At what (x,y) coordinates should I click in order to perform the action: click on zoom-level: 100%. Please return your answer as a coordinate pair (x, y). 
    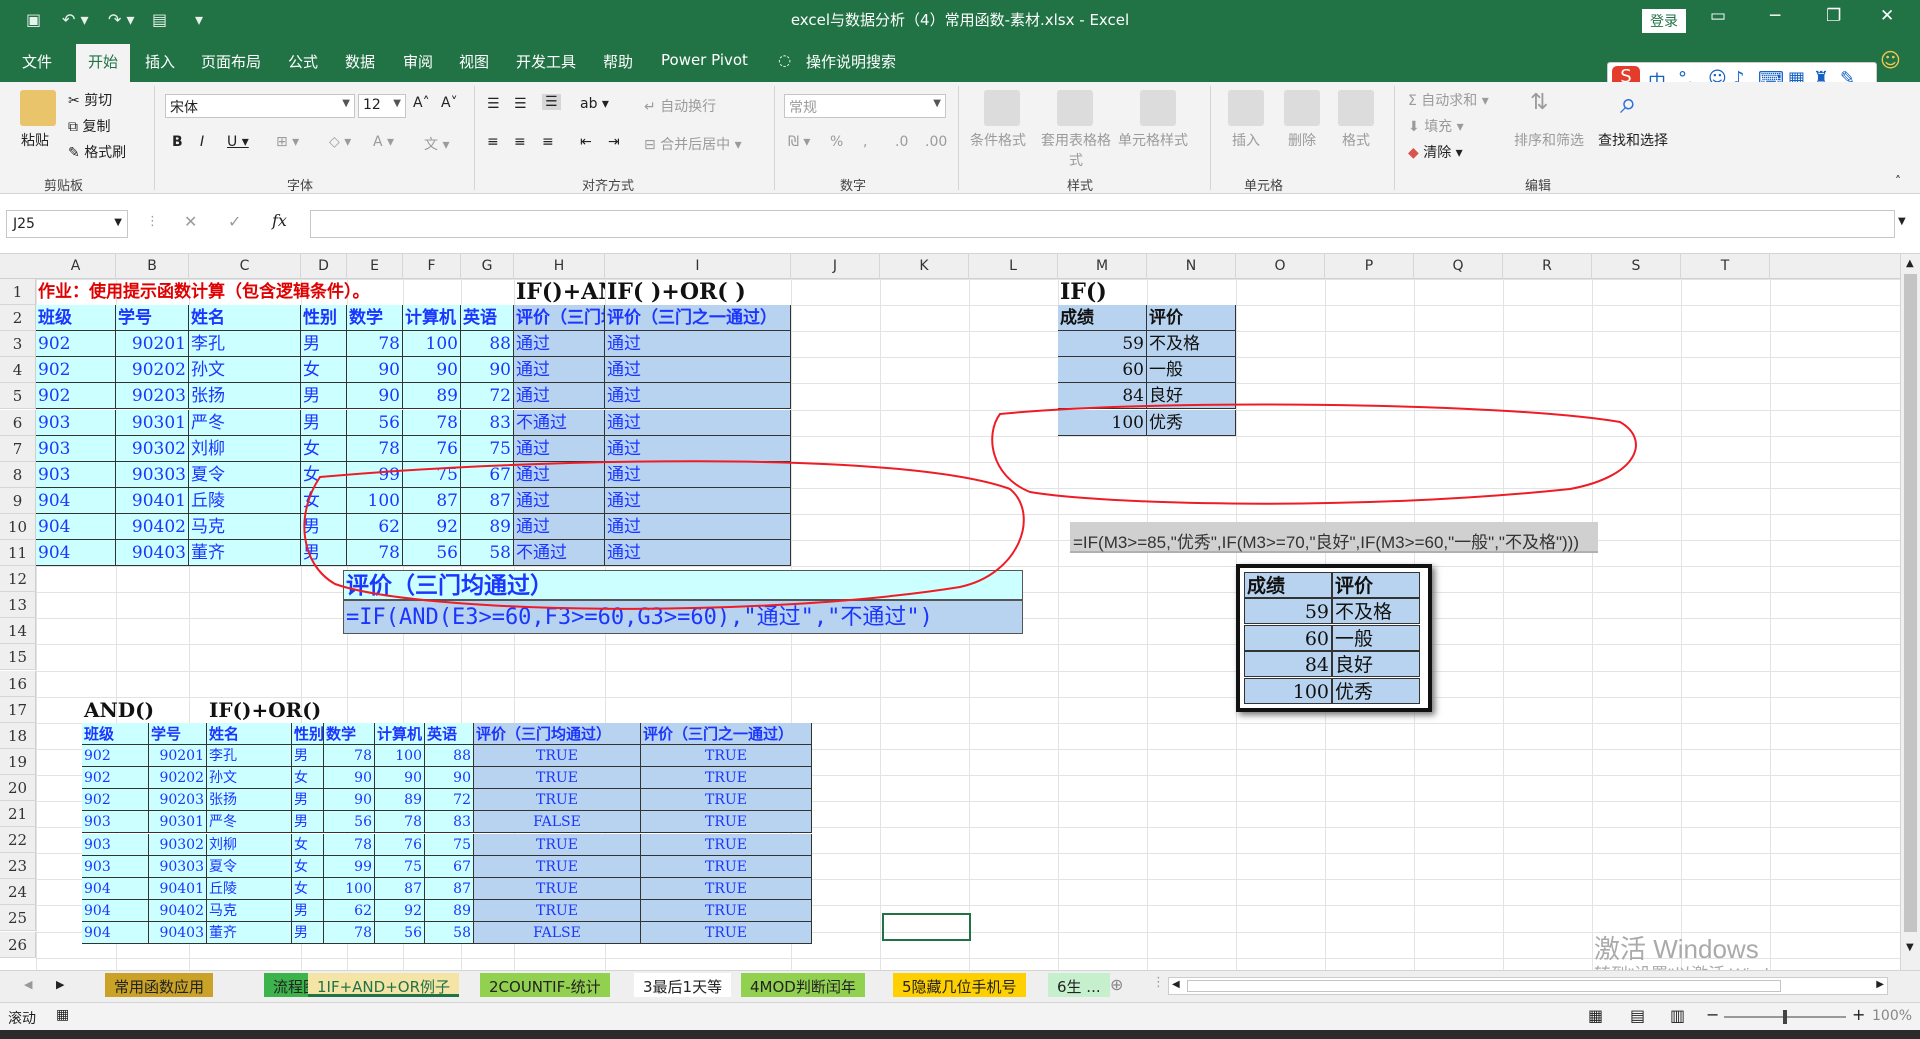
    Looking at the image, I should click on (1892, 1016).